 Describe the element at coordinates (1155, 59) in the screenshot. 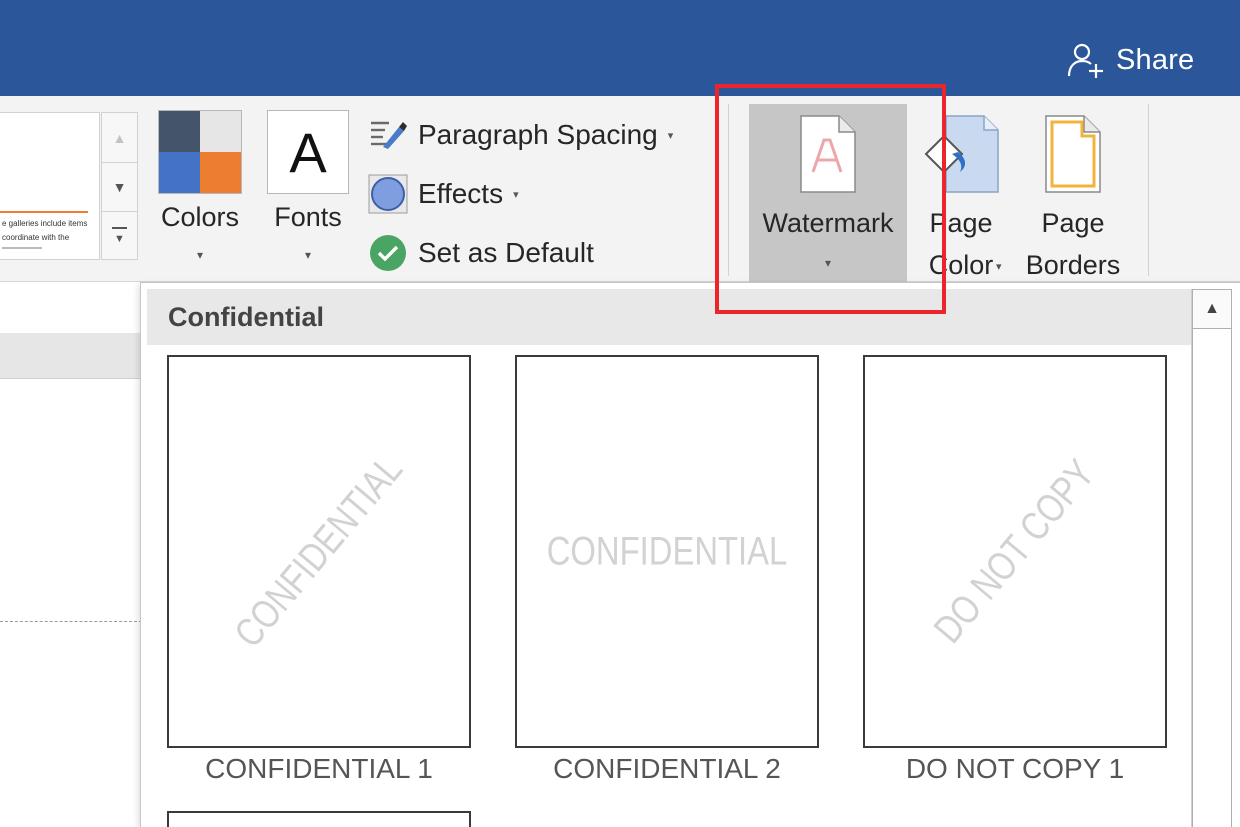

I see `share-label: Share` at that location.